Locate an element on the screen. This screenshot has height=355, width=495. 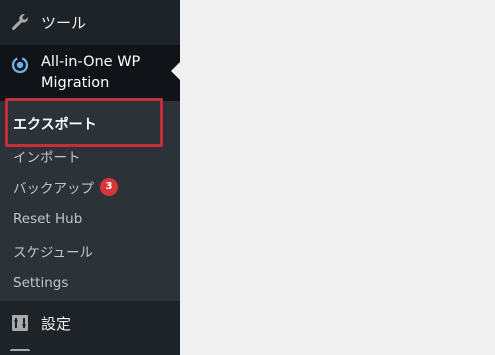
sidebar-item-settings-label: 設定 is located at coordinates (56, 323).